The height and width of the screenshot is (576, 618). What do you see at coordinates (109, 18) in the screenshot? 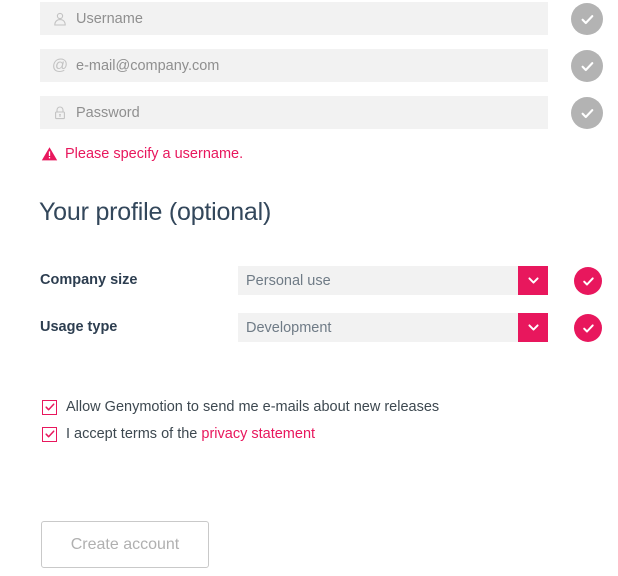
I see `username-placeholder: Username` at bounding box center [109, 18].